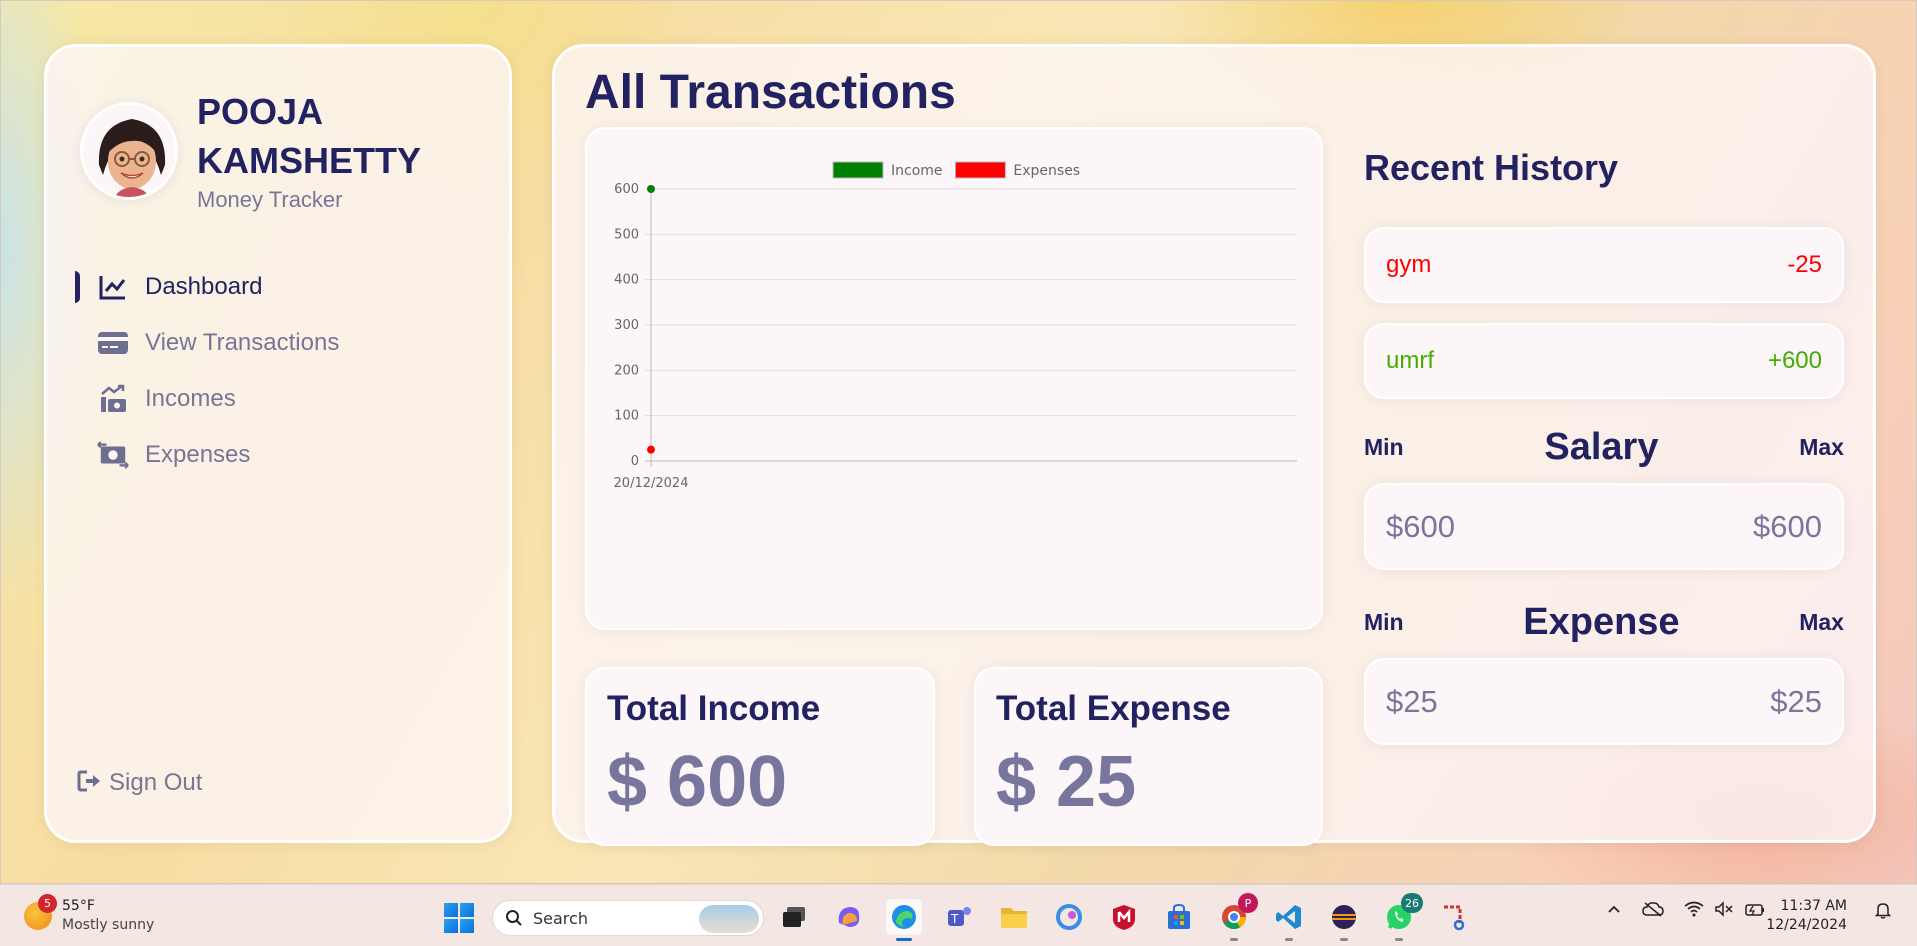 This screenshot has width=1917, height=946. I want to click on sign-out-label: Sign Out, so click(156, 782).